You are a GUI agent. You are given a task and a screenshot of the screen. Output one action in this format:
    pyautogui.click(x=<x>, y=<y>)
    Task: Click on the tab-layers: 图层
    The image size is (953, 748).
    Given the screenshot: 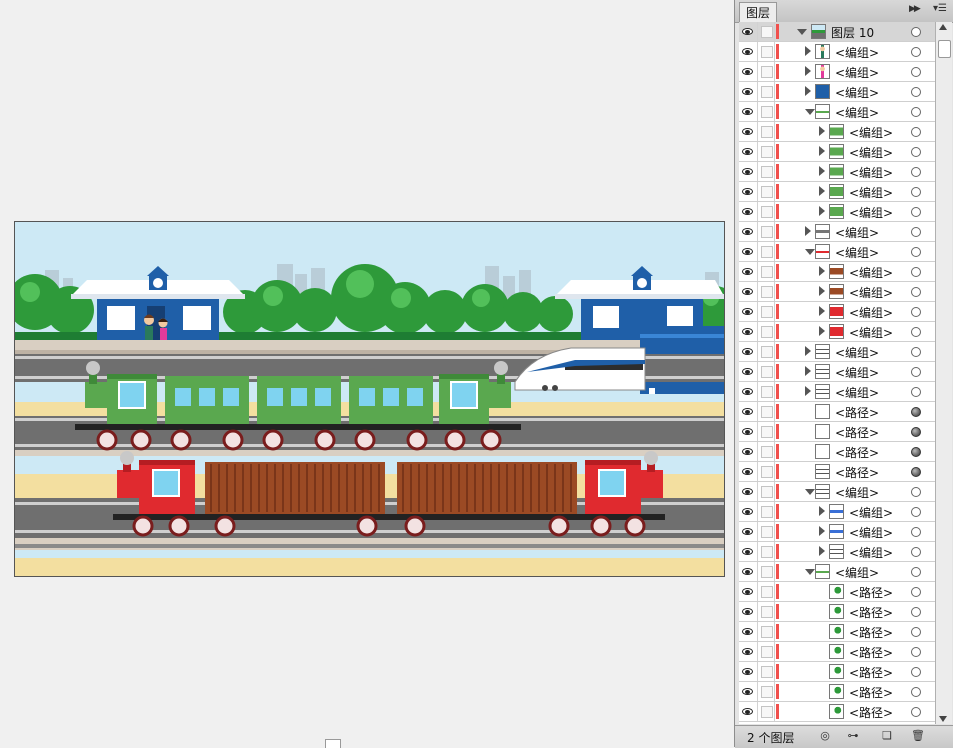 What is the action you would take?
    pyautogui.click(x=758, y=12)
    